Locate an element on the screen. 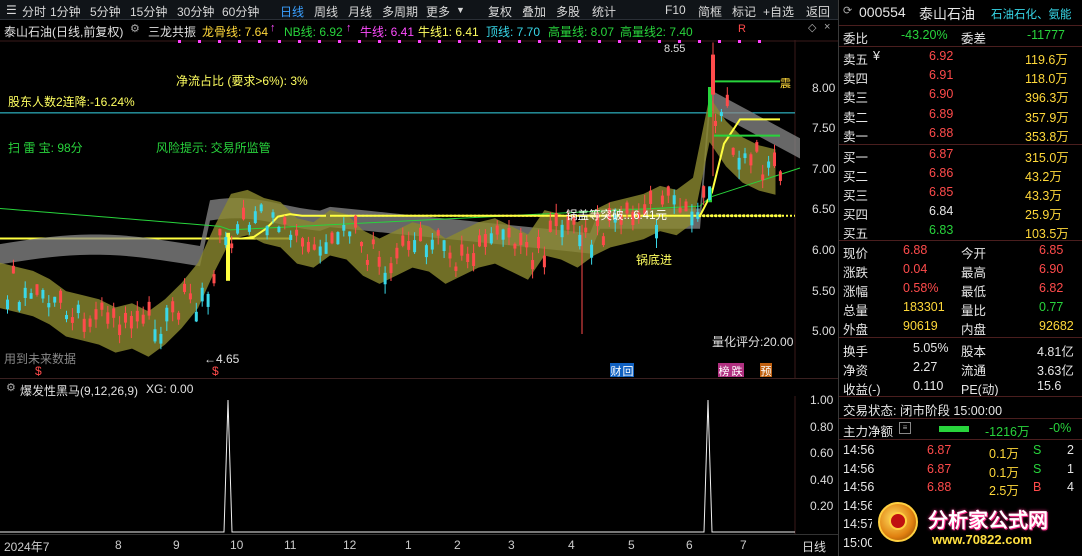  action-f10: F10 is located at coordinates (675, 10).